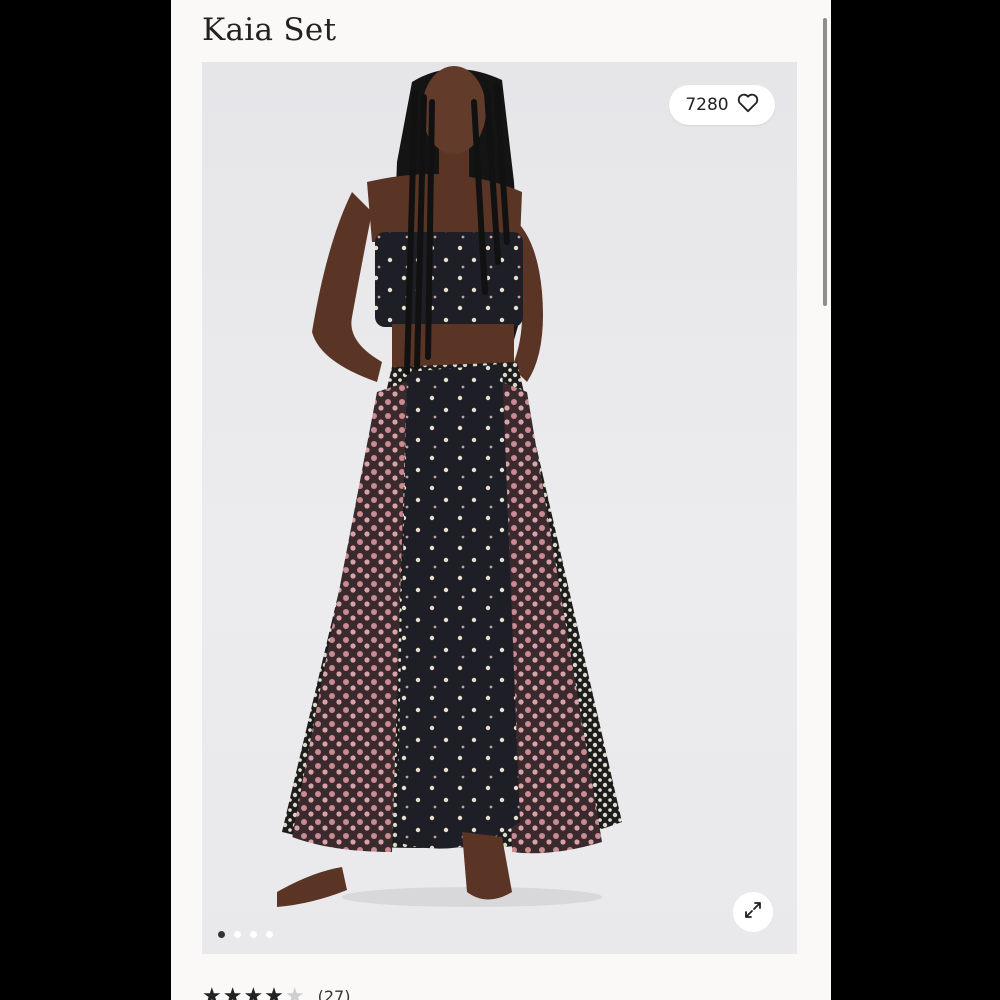 This screenshot has height=1000, width=1000. I want to click on expand-button, so click(753, 912).